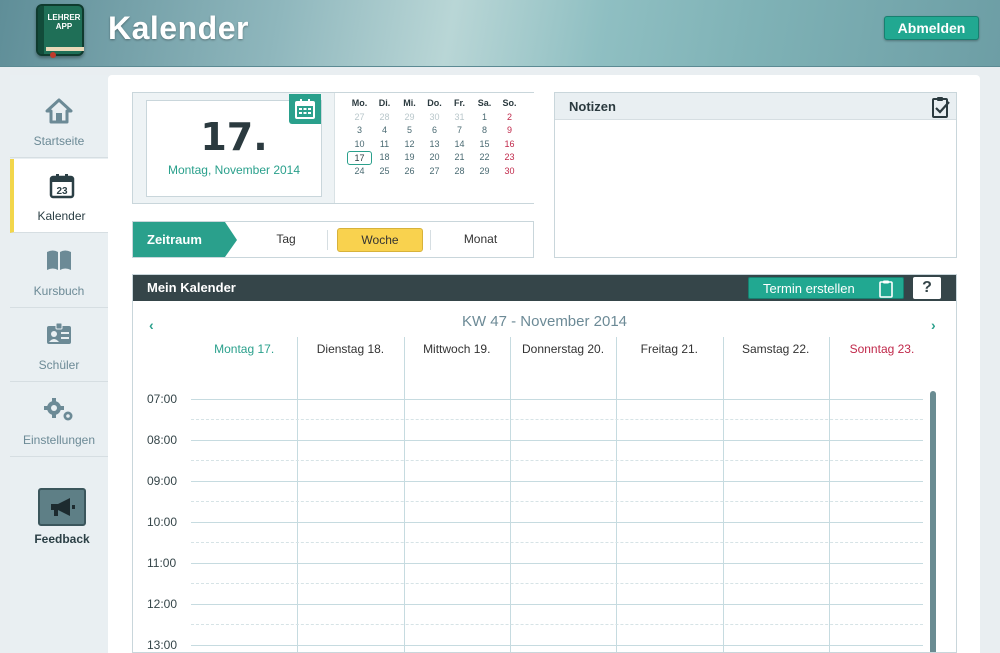  I want to click on mini-calendar-day: 16, so click(509, 145).